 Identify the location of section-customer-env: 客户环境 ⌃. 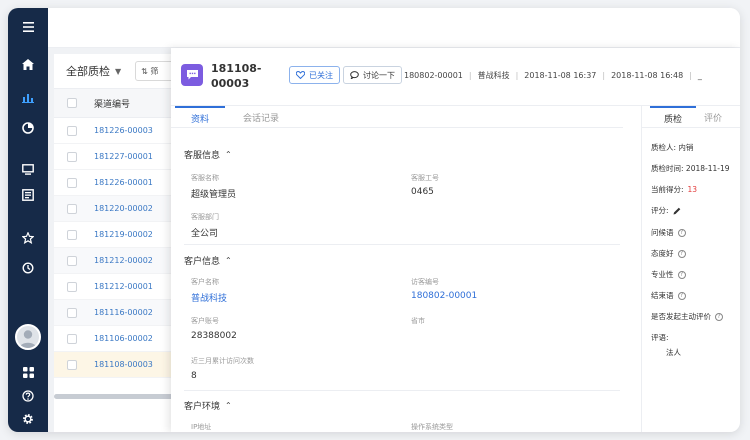
(208, 405).